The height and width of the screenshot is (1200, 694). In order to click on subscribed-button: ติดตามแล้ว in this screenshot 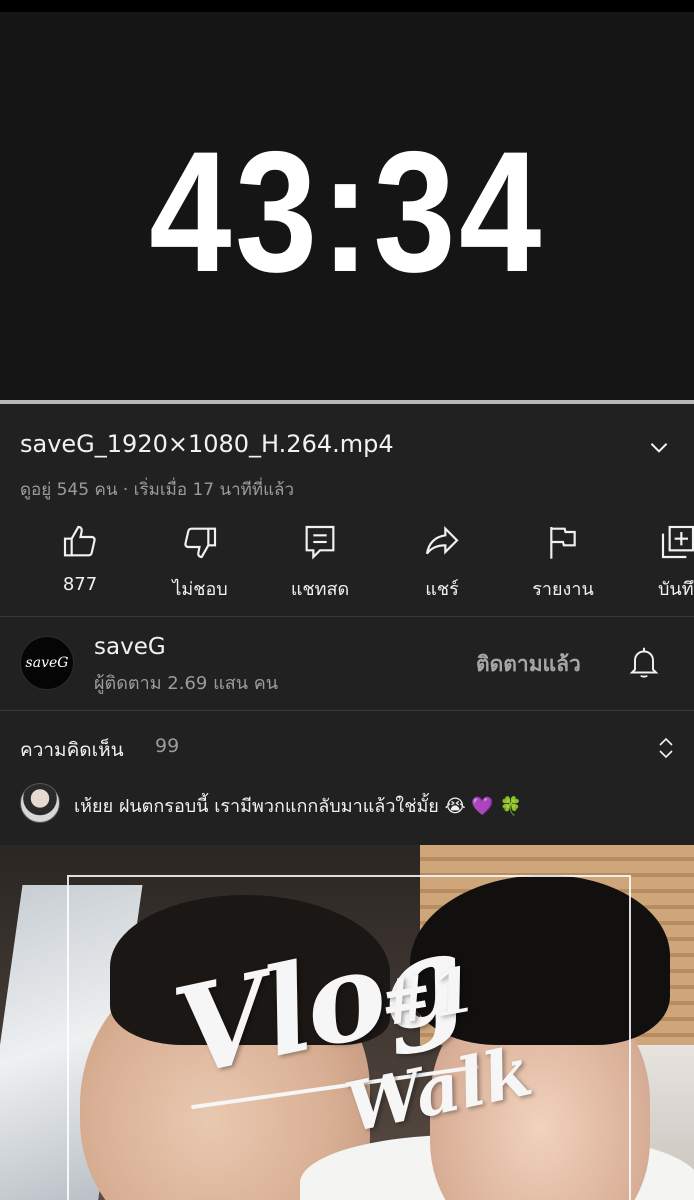, I will do `click(528, 664)`.